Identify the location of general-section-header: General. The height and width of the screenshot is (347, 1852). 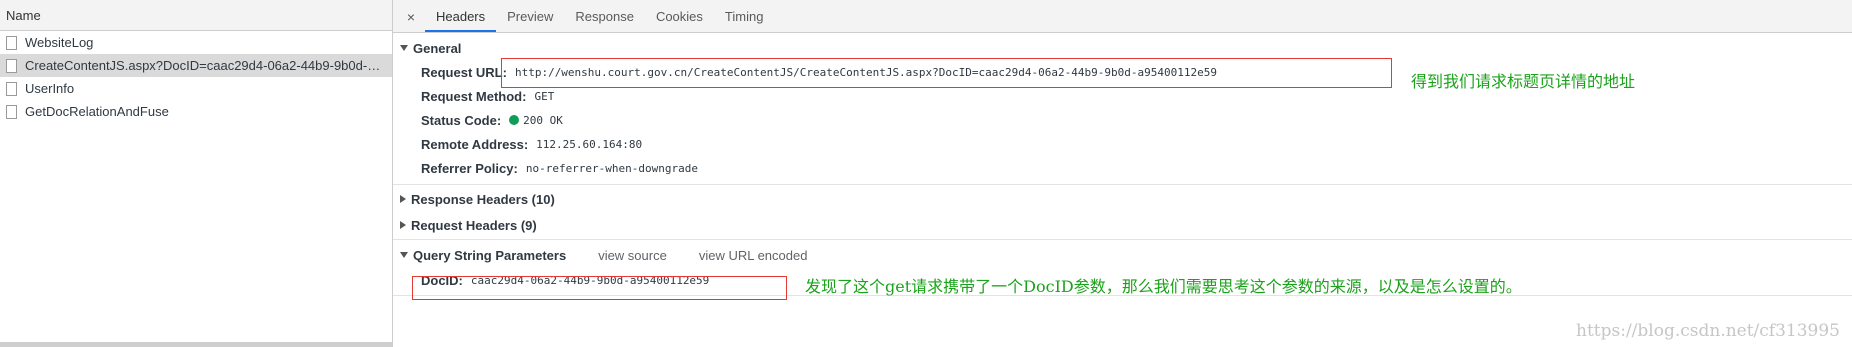
(1122, 48).